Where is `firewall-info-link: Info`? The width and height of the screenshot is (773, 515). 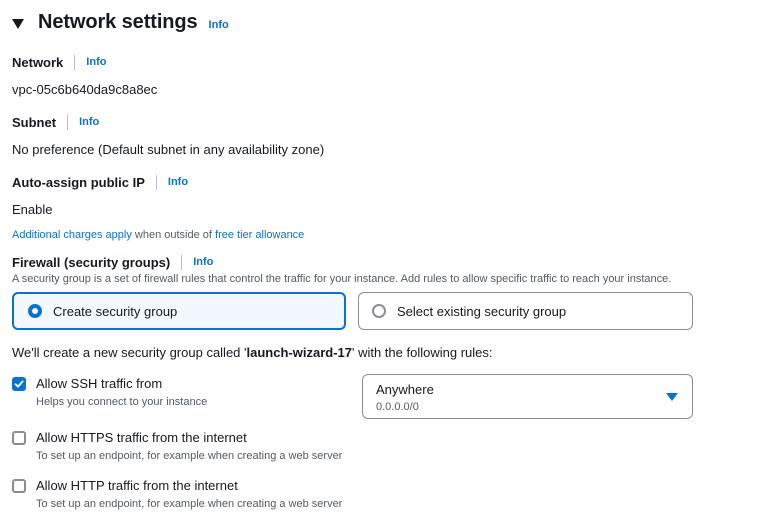
firewall-info-link: Info is located at coordinates (203, 262).